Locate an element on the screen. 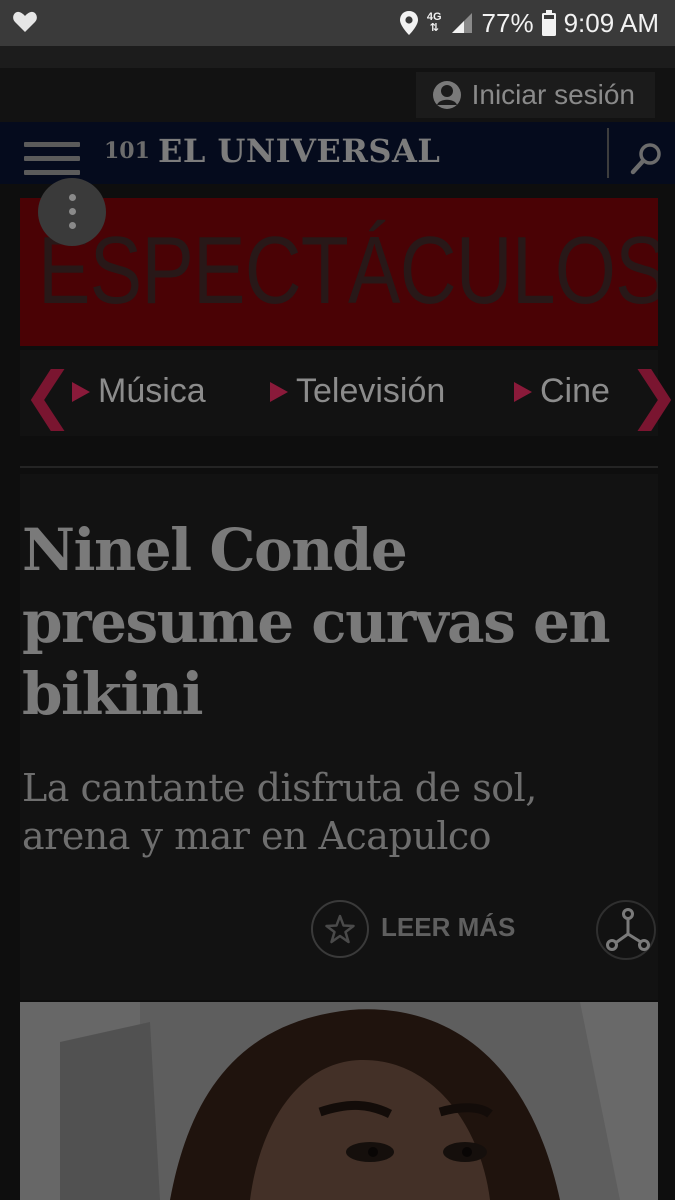  chevron-right-icon: ❯ is located at coordinates (651, 395).